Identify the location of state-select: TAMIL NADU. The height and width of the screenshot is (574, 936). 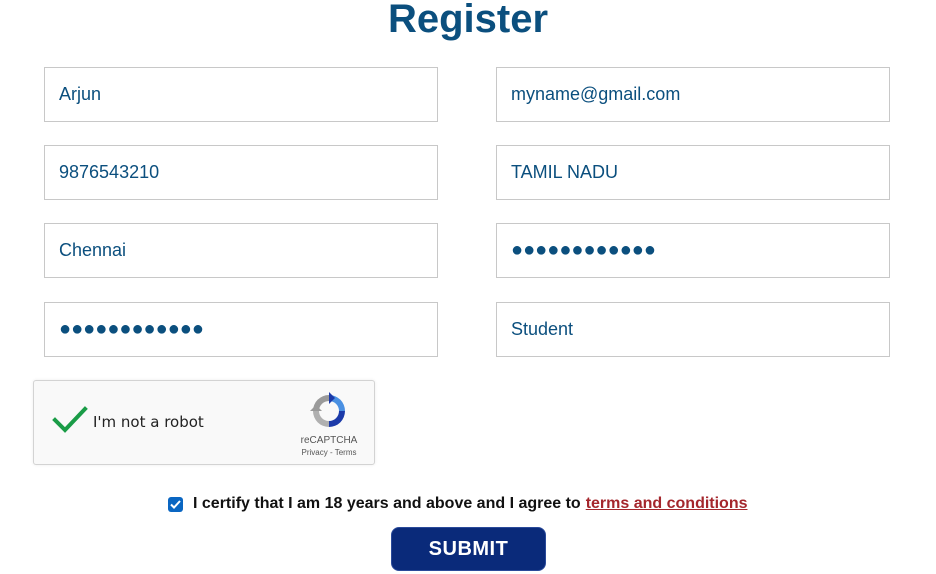
(693, 172).